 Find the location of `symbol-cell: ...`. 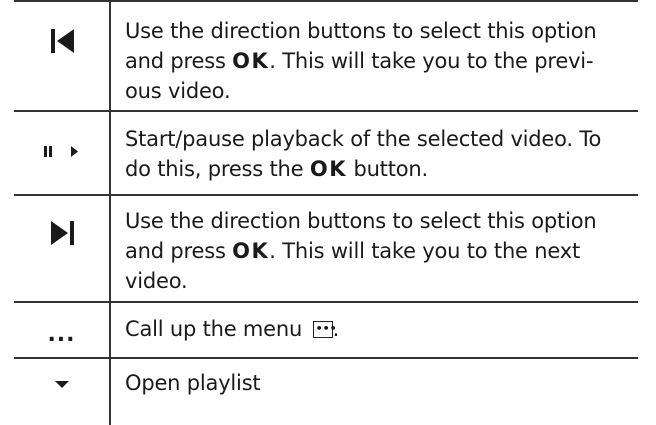

symbol-cell: ... is located at coordinates (62, 331).